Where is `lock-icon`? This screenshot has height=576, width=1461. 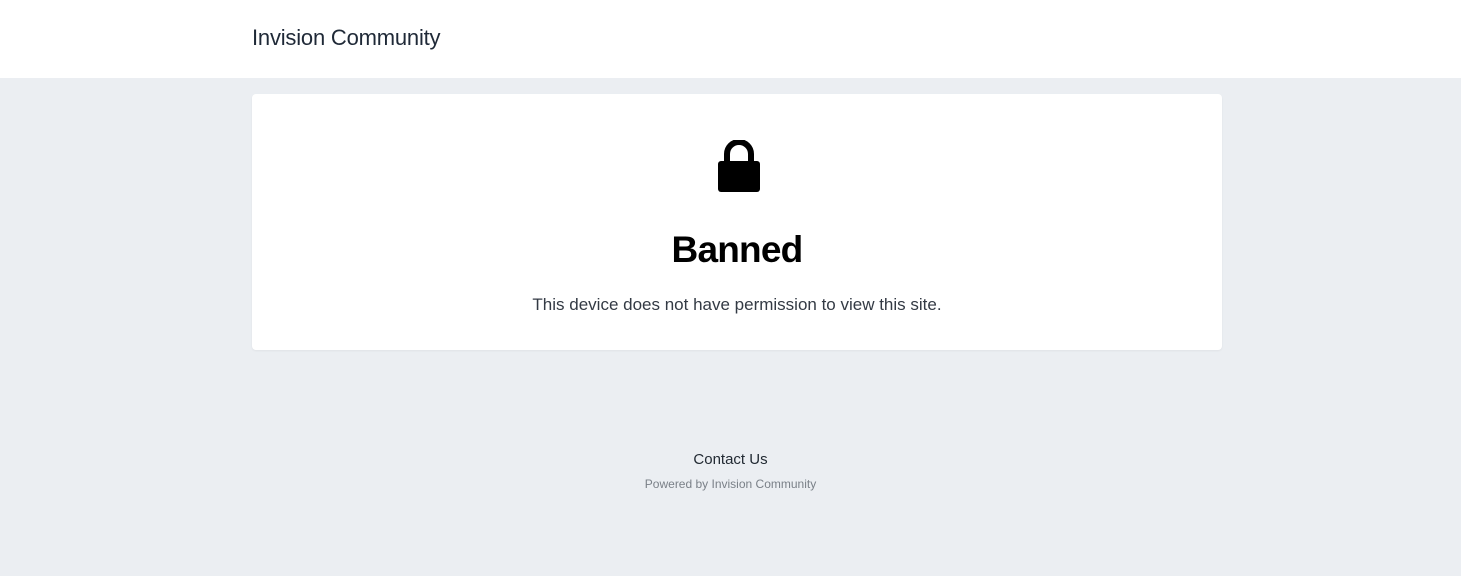 lock-icon is located at coordinates (739, 166).